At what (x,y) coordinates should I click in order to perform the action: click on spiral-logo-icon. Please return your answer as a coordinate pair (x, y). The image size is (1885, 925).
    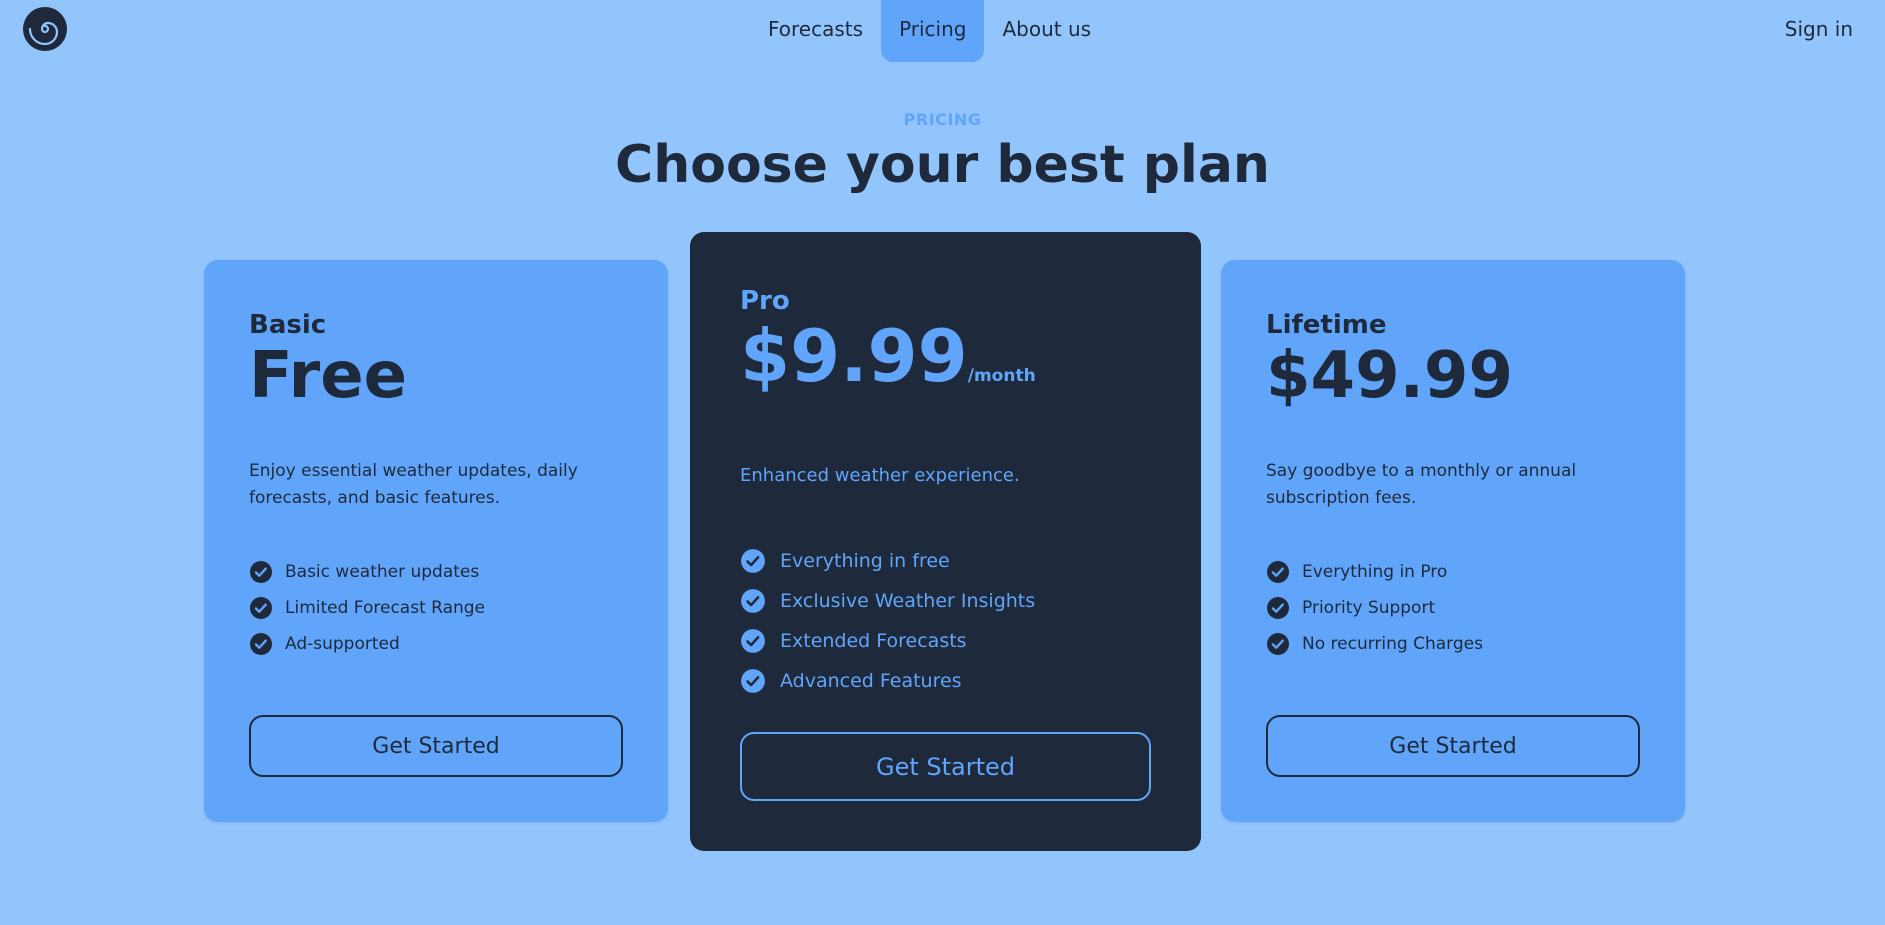
    Looking at the image, I should click on (45, 29).